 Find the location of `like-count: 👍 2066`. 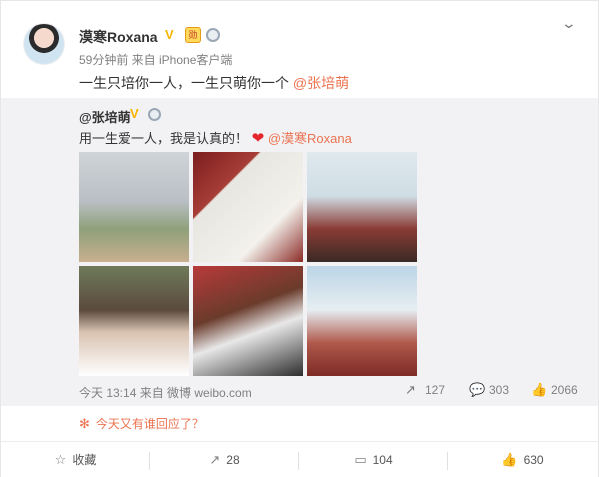

like-count: 👍 2066 is located at coordinates (554, 390).